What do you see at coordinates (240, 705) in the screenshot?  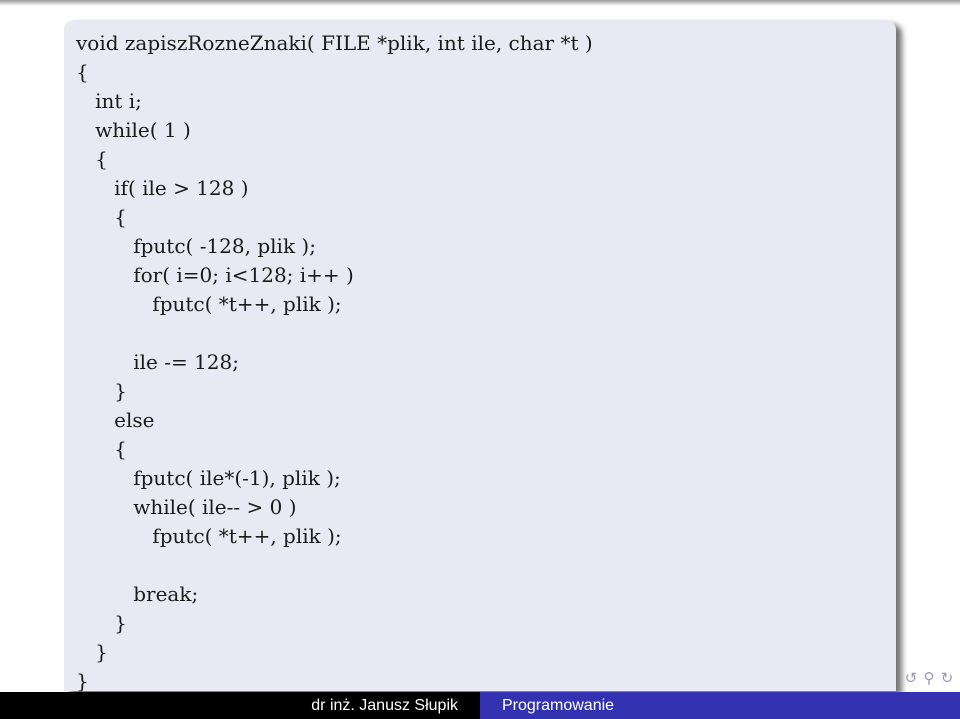 I see `footer-author: dr inż. Janusz Słupik` at bounding box center [240, 705].